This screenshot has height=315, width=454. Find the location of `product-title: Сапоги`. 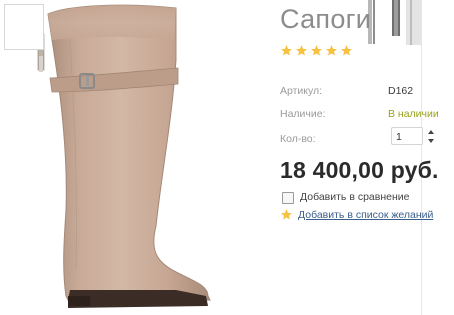

product-title: Сапоги is located at coordinates (326, 19).